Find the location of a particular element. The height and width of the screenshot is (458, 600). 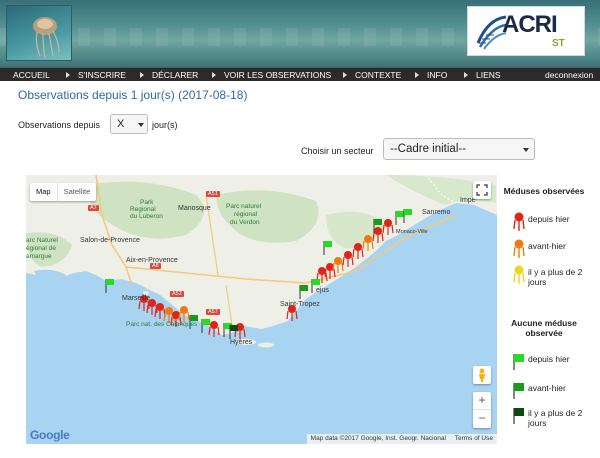

fullscreen-button is located at coordinates (482, 190).